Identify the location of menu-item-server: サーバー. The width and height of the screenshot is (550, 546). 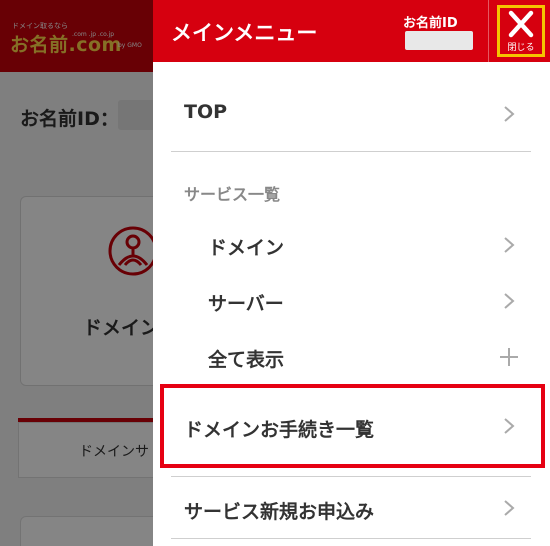
(351, 301).